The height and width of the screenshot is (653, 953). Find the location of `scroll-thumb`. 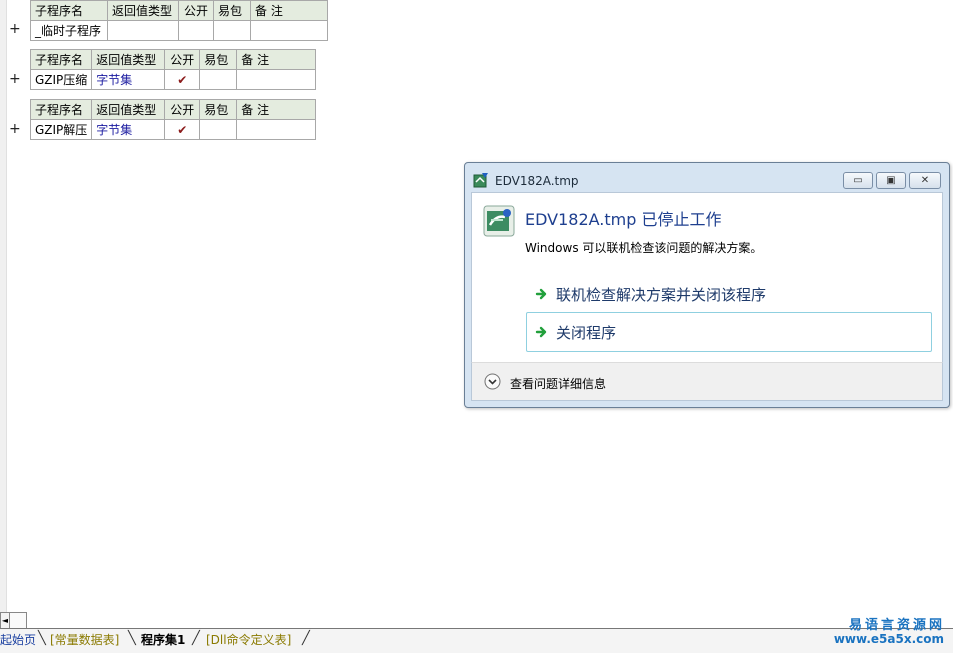

scroll-thumb is located at coordinates (18, 620).